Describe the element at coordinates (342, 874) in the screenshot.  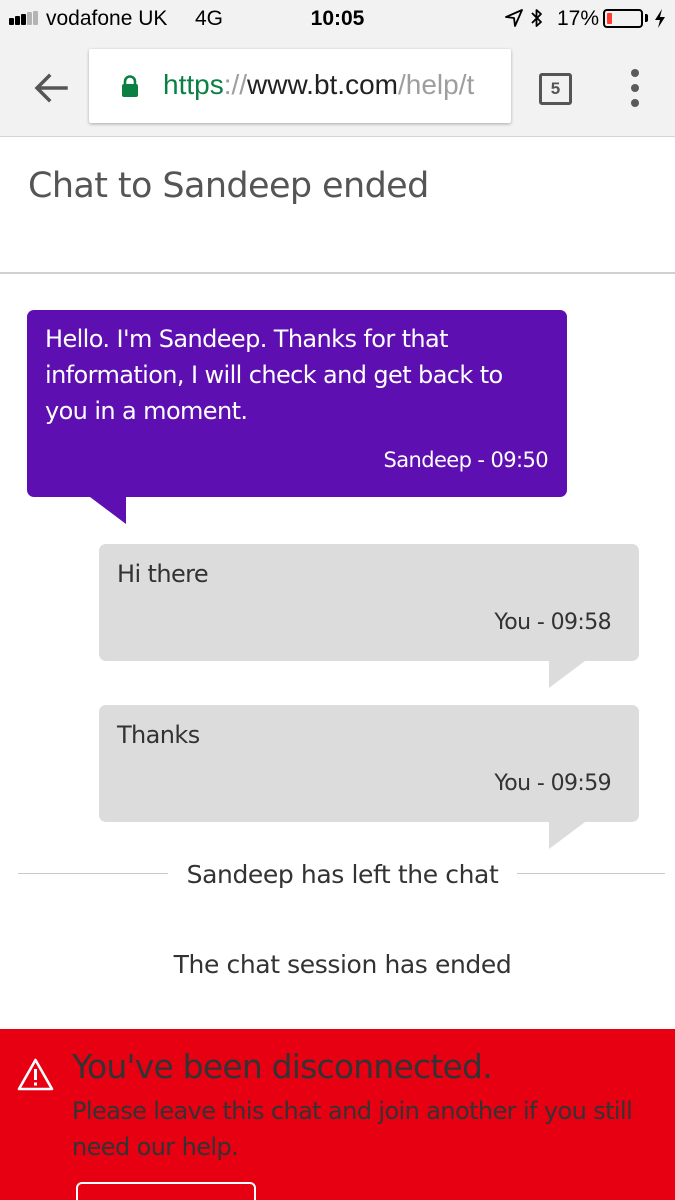
I see `agent-left-text: Sandeep has left the chat` at that location.